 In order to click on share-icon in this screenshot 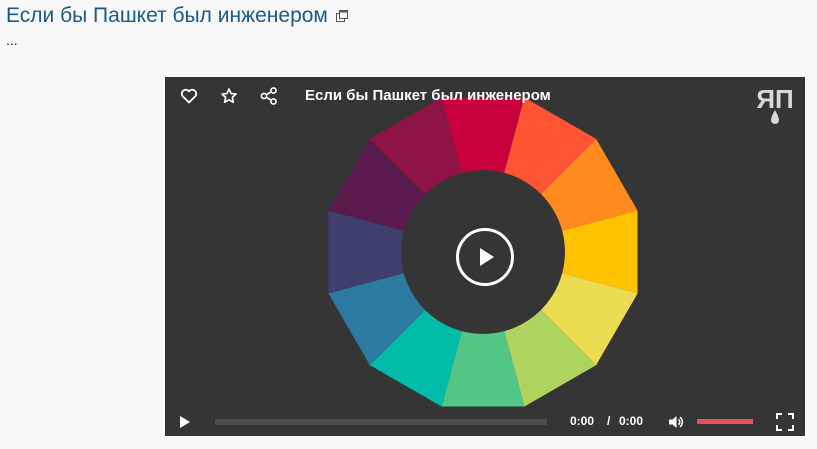, I will do `click(269, 96)`.